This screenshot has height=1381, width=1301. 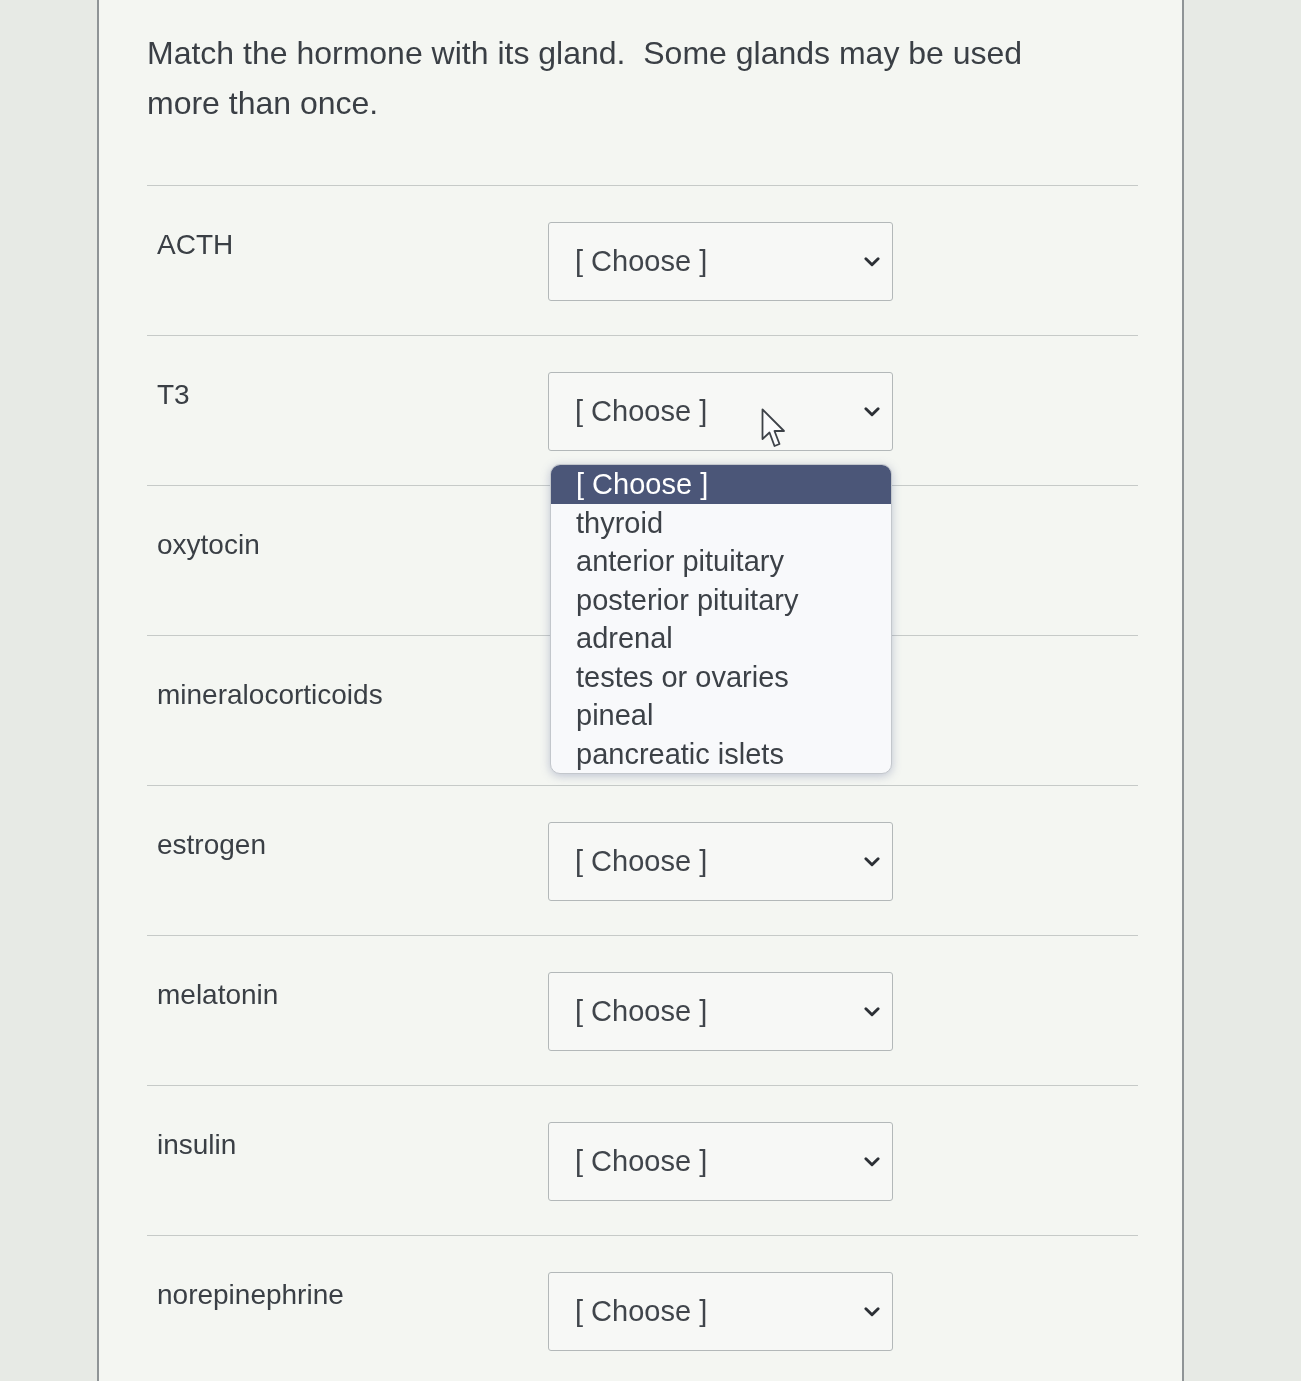 What do you see at coordinates (250, 1294) in the screenshot?
I see `hormone-label: norepinephrine` at bounding box center [250, 1294].